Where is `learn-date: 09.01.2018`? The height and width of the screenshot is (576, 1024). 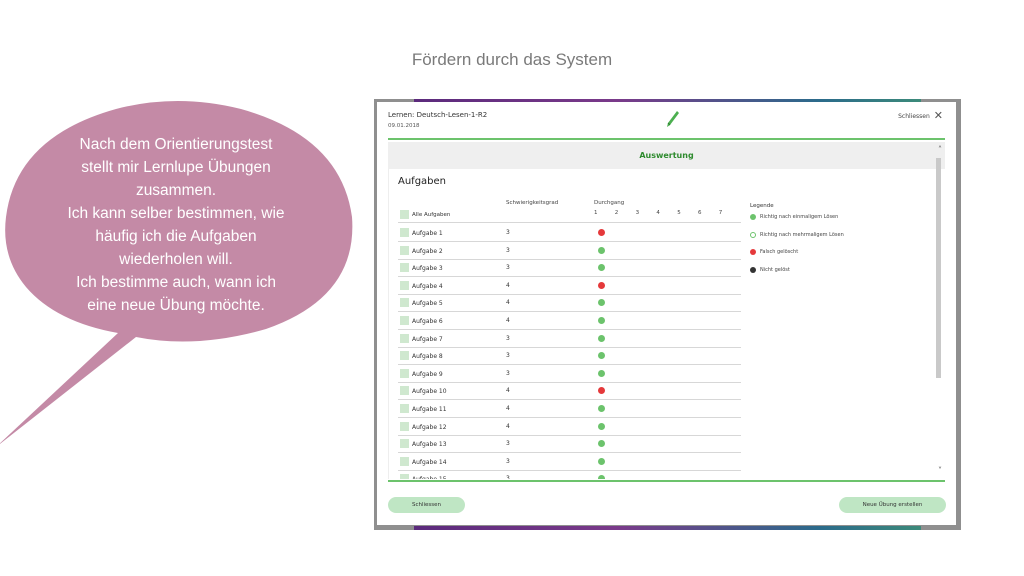
learn-date: 09.01.2018 is located at coordinates (404, 126).